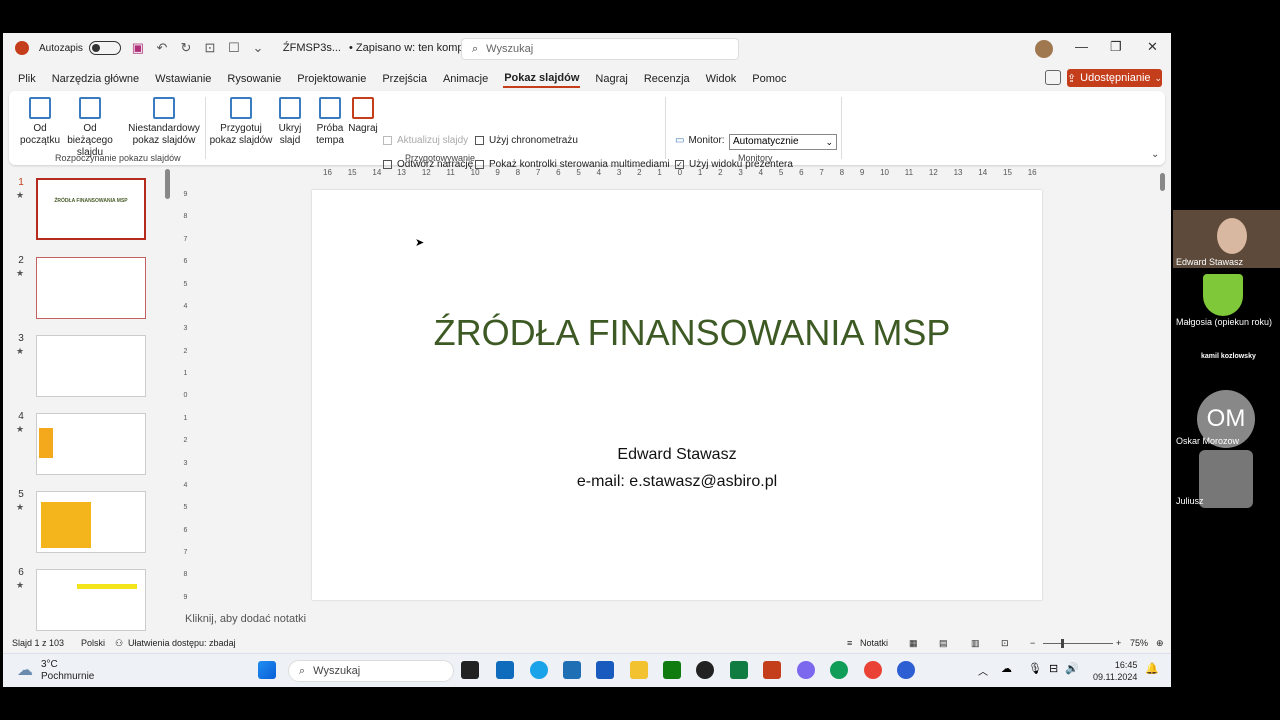 This screenshot has height=720, width=1280. Describe the element at coordinates (331, 79) in the screenshot. I see `tab-design: Projektowanie` at that location.